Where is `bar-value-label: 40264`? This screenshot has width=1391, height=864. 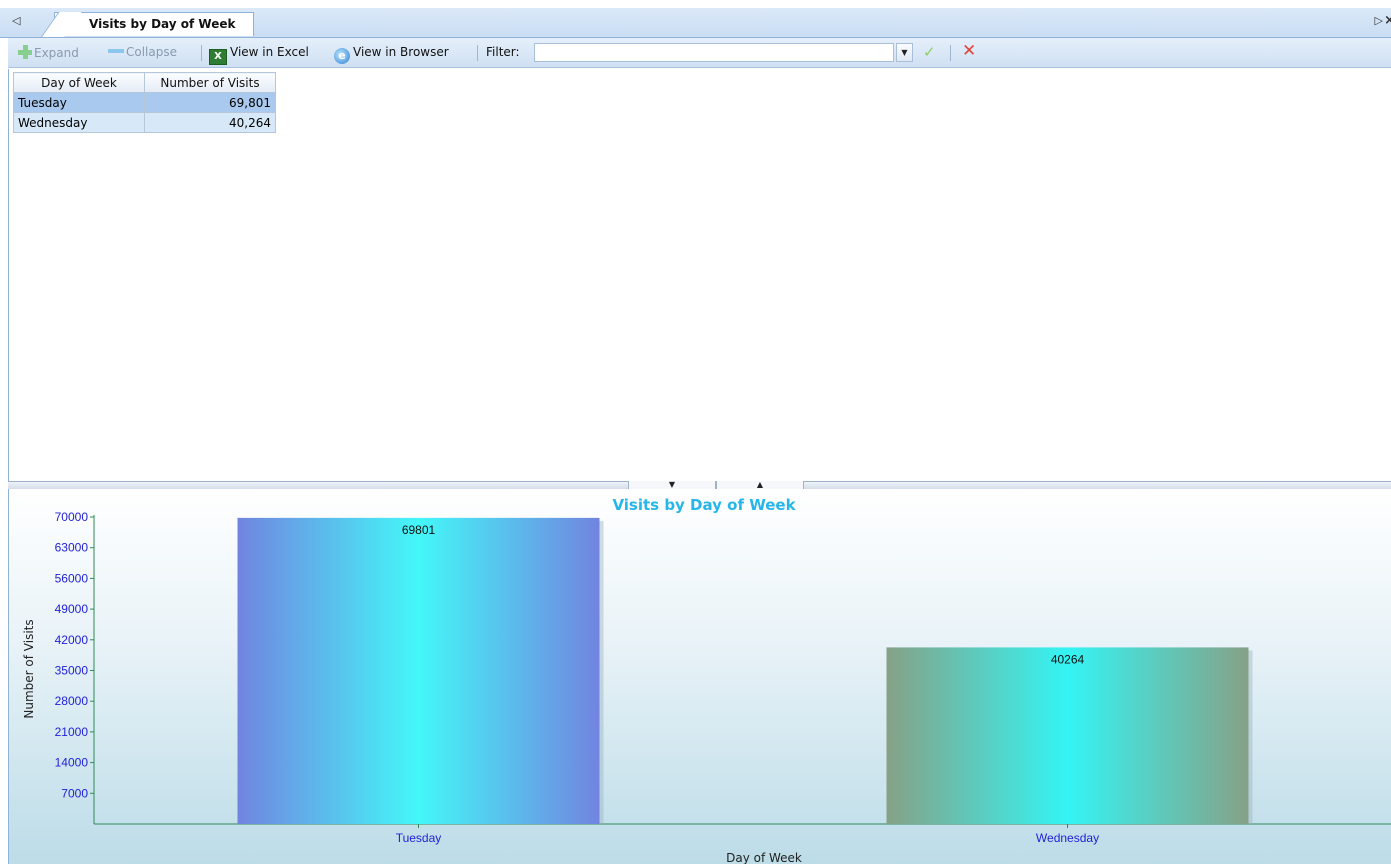 bar-value-label: 40264 is located at coordinates (1068, 659).